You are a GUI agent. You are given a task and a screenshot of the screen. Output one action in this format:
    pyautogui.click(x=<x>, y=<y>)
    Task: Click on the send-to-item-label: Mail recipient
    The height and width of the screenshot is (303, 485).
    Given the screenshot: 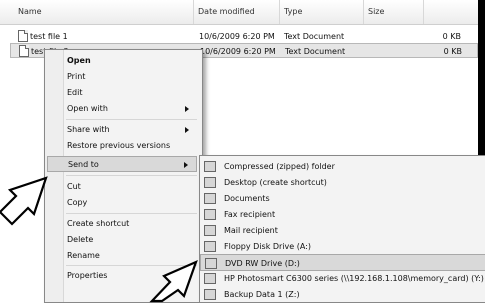 What is the action you would take?
    pyautogui.click(x=251, y=230)
    